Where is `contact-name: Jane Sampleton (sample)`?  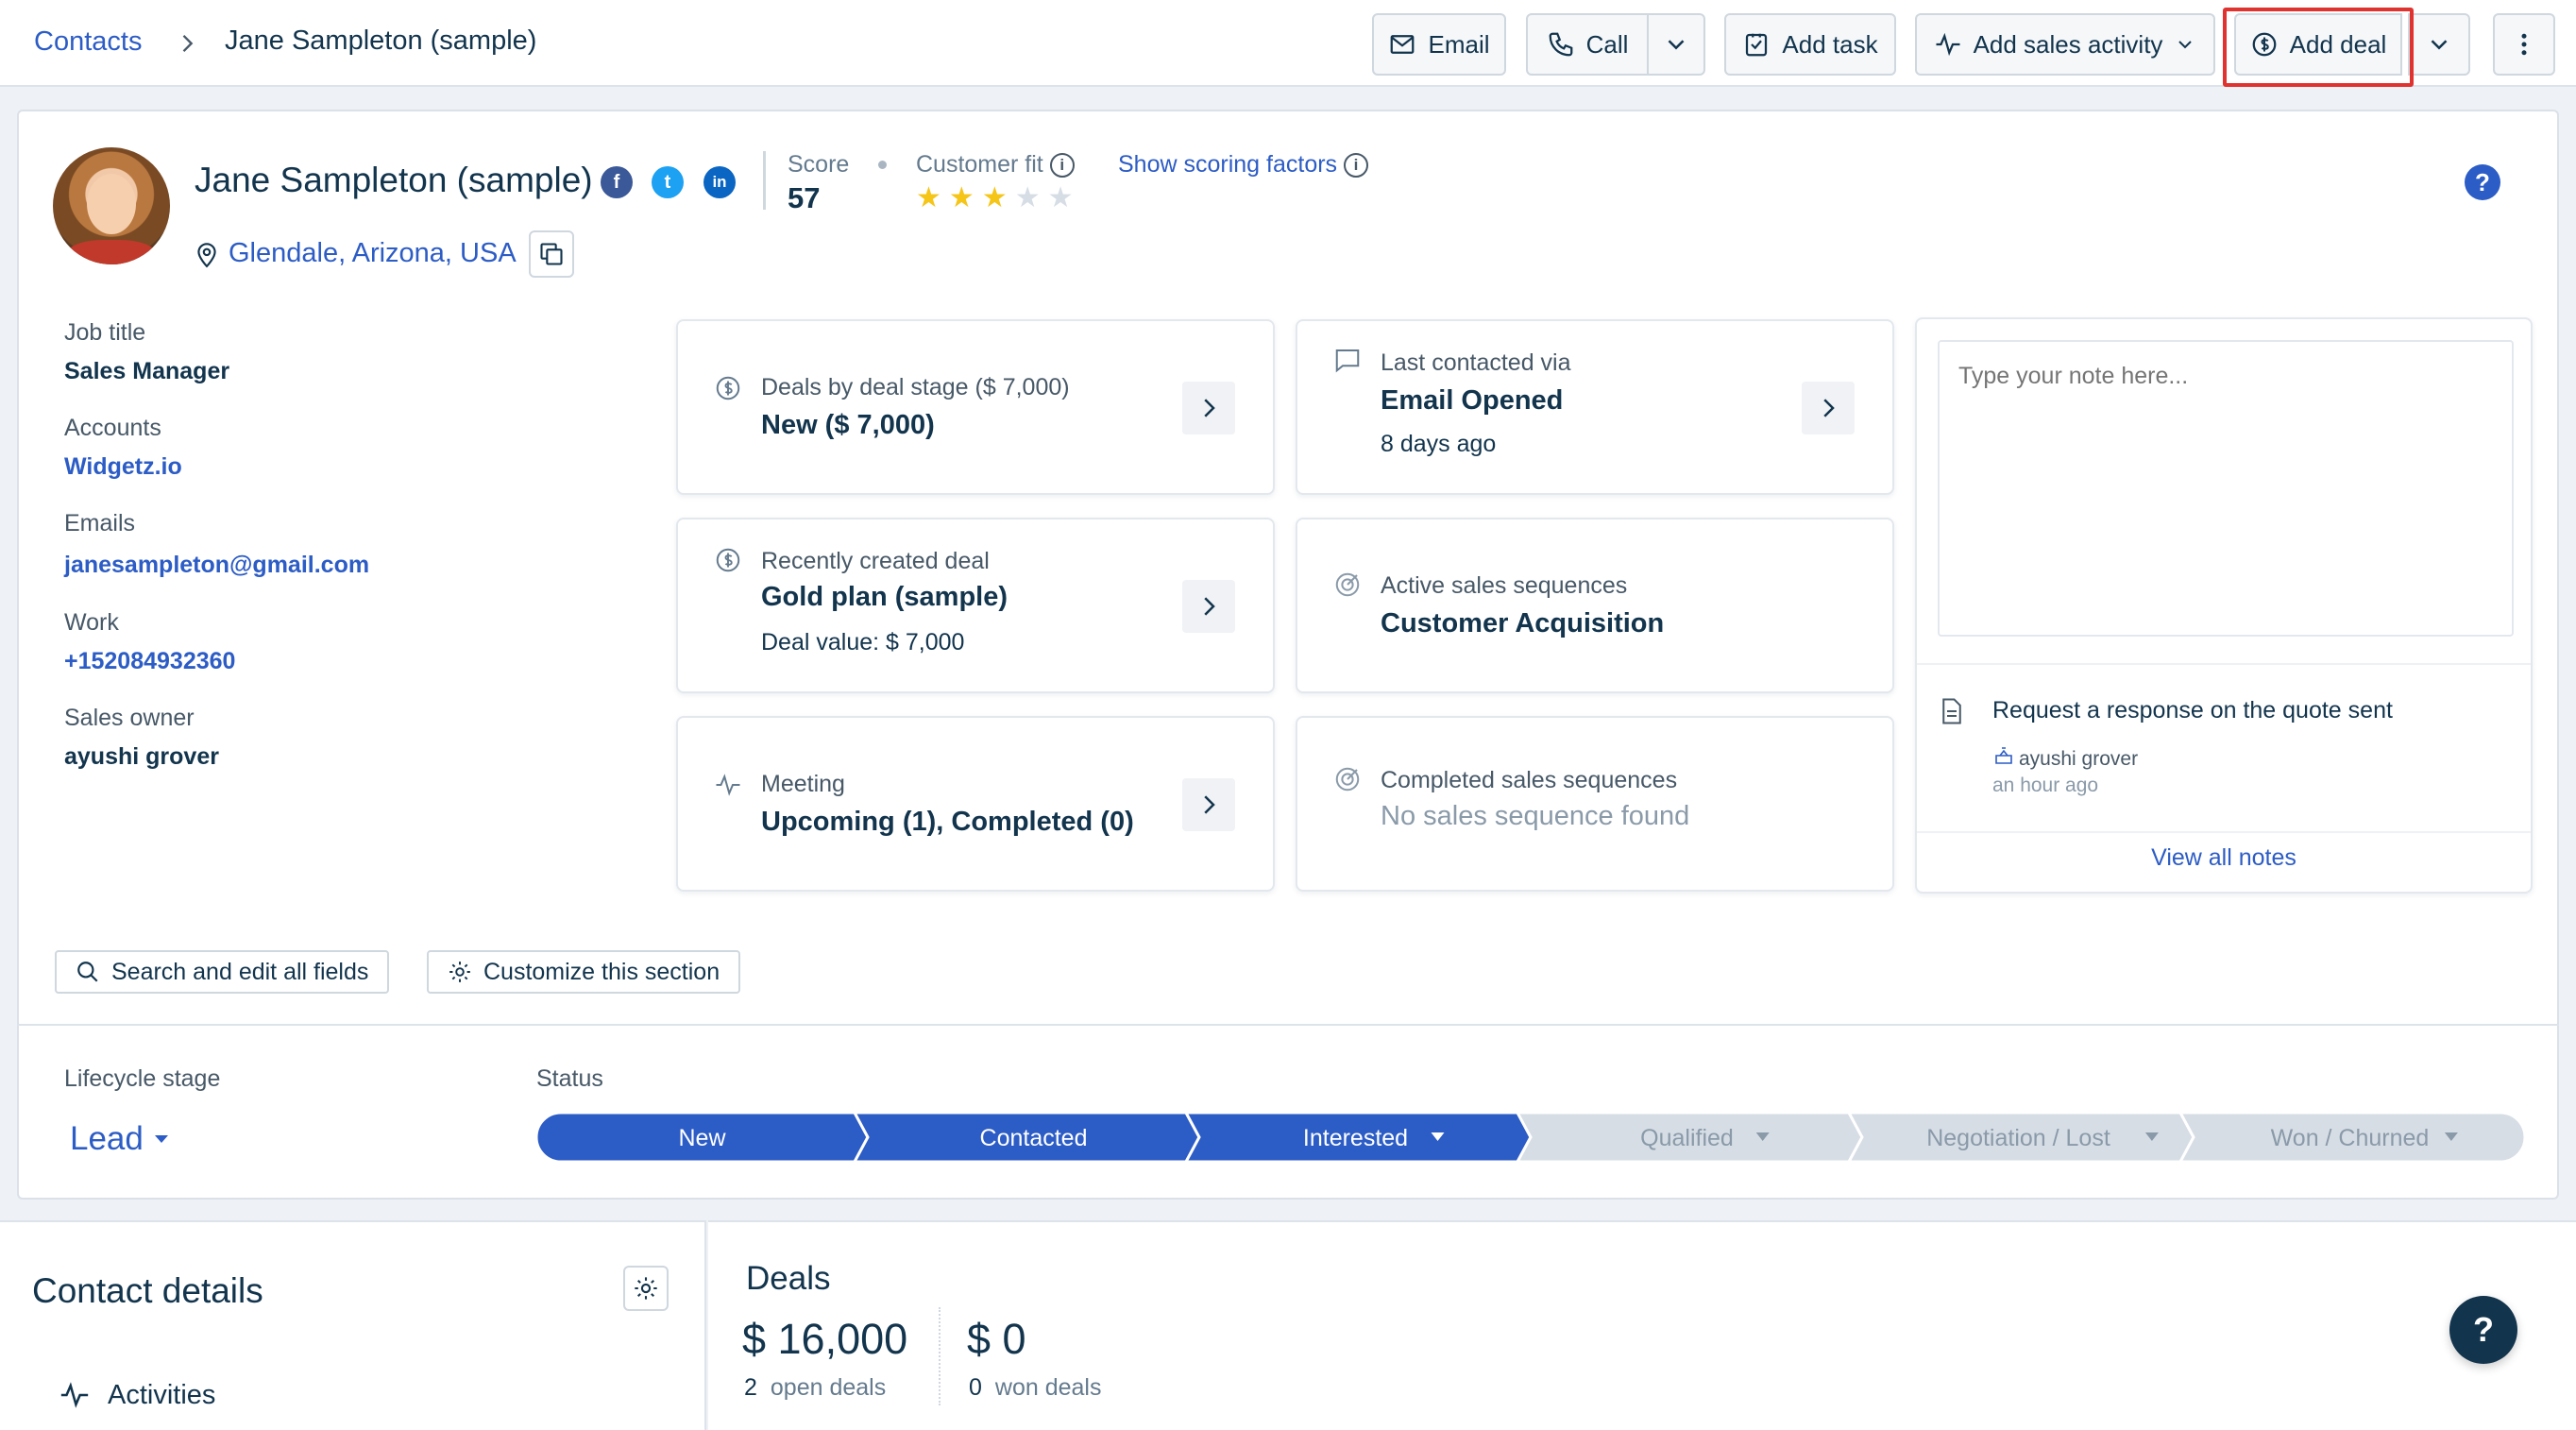
contact-name: Jane Sampleton (sample) is located at coordinates (394, 180).